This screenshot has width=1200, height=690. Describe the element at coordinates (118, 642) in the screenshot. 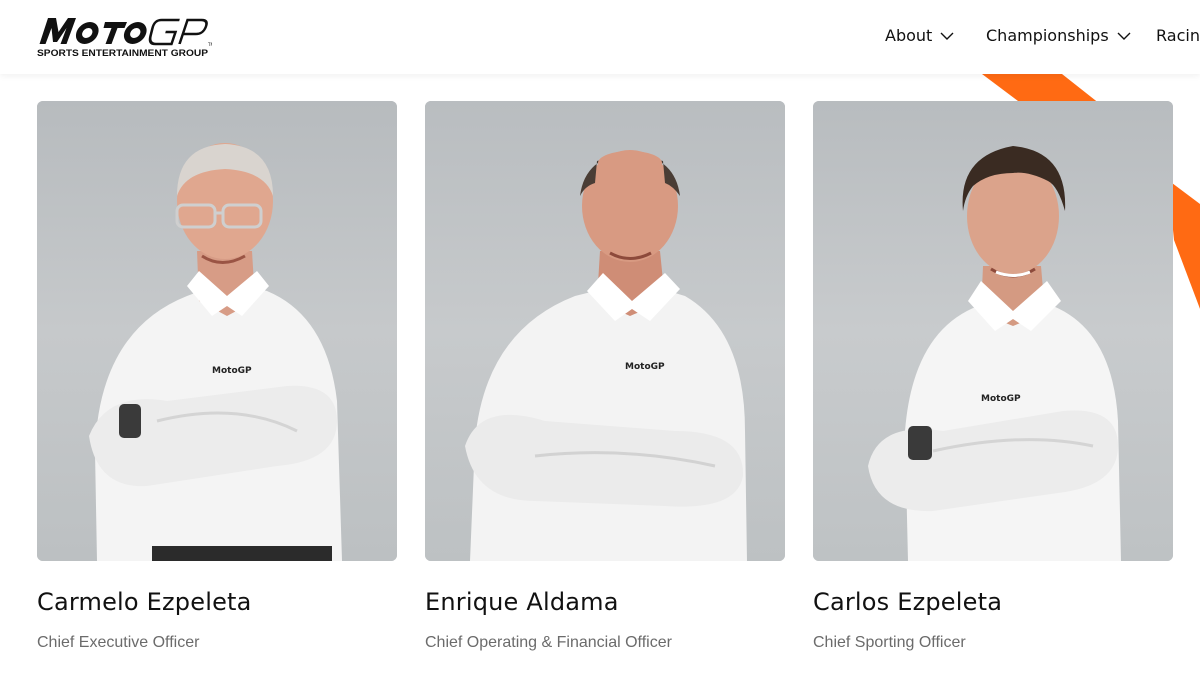

I see `team-member-role: Chief Executive Officer` at that location.